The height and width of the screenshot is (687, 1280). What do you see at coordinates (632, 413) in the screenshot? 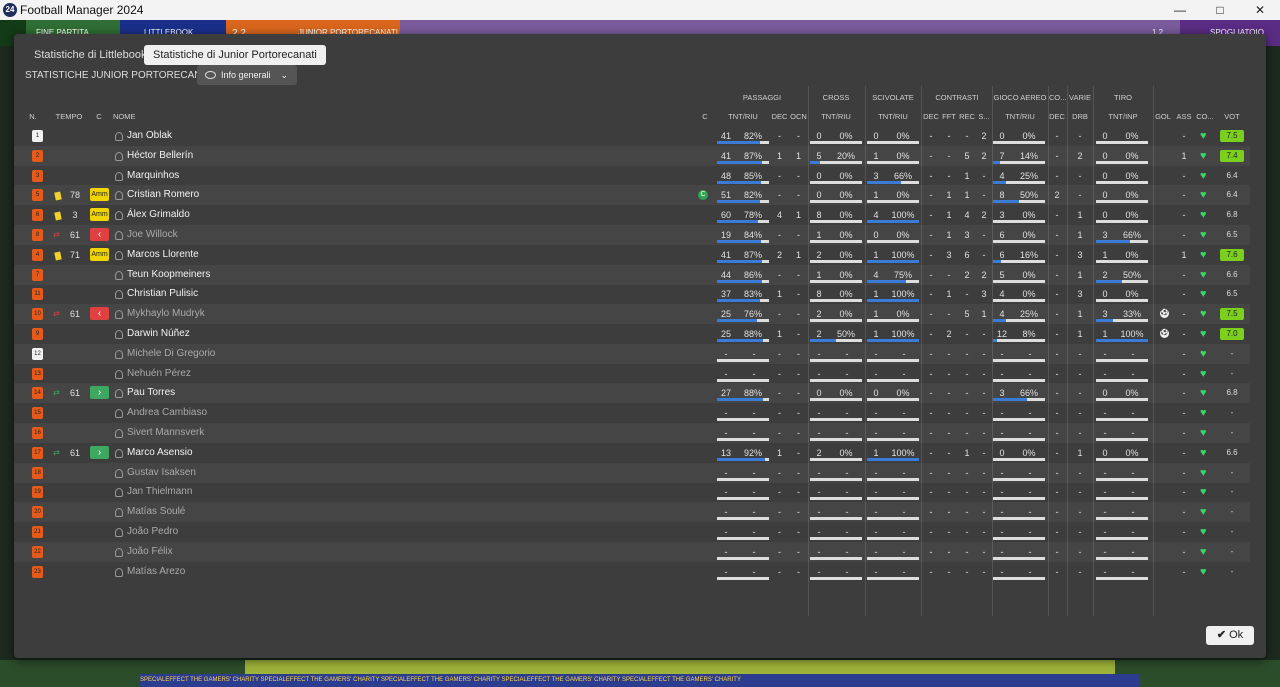
I see `player-row: 15 Andrea Cambiaso - - - - - - - - - - - - - - - - - - - ♥ -` at bounding box center [632, 413].